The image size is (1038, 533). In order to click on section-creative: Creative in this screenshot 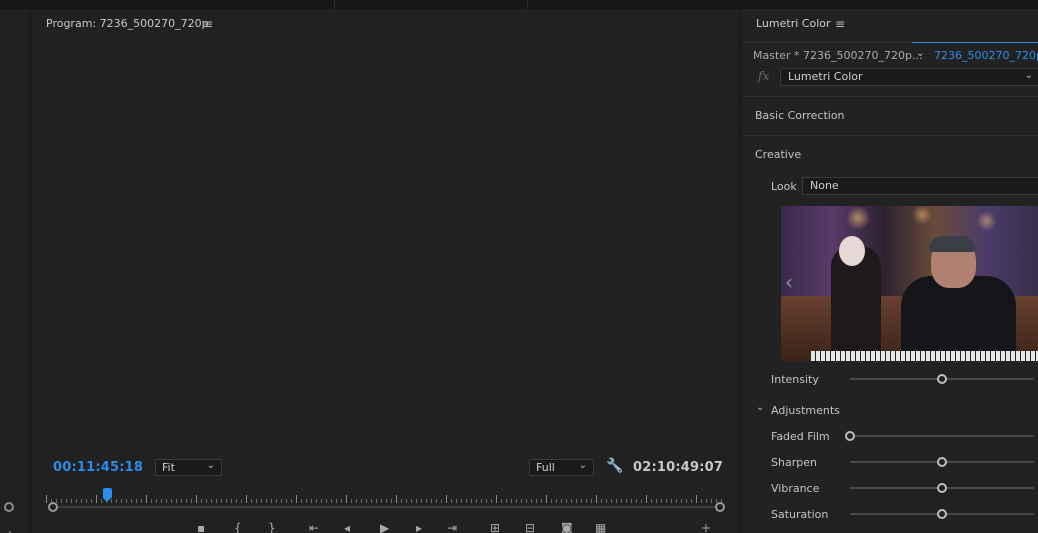, I will do `click(890, 154)`.